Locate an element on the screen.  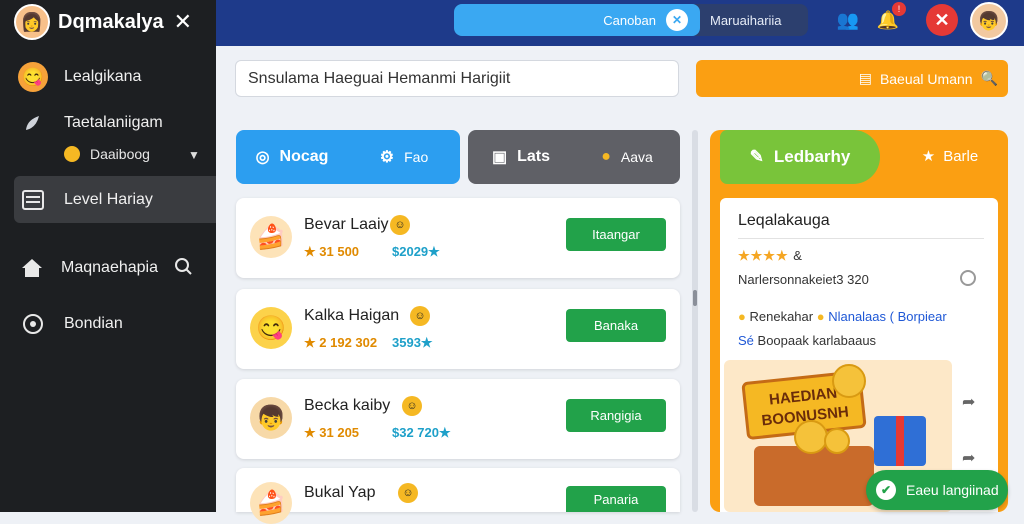
sidebar-item-level-hariay: Level Hariay is located at coordinates (108, 200).